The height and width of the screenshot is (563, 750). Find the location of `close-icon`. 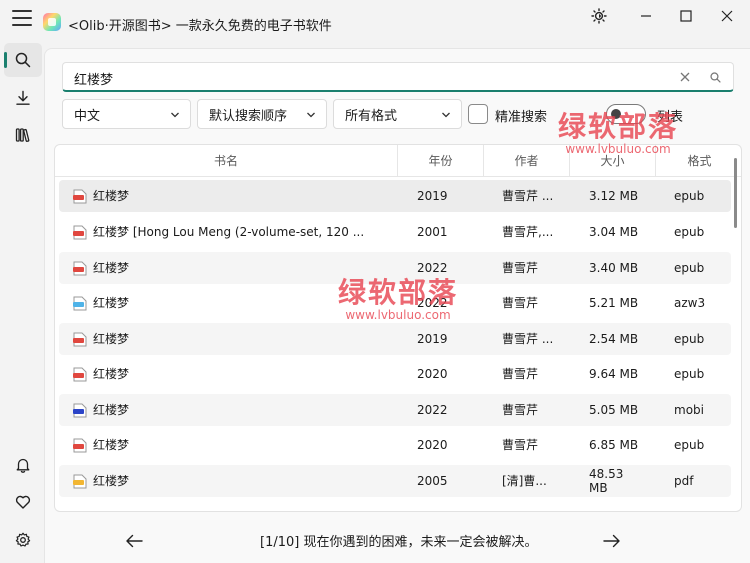

close-icon is located at coordinates (727, 16).